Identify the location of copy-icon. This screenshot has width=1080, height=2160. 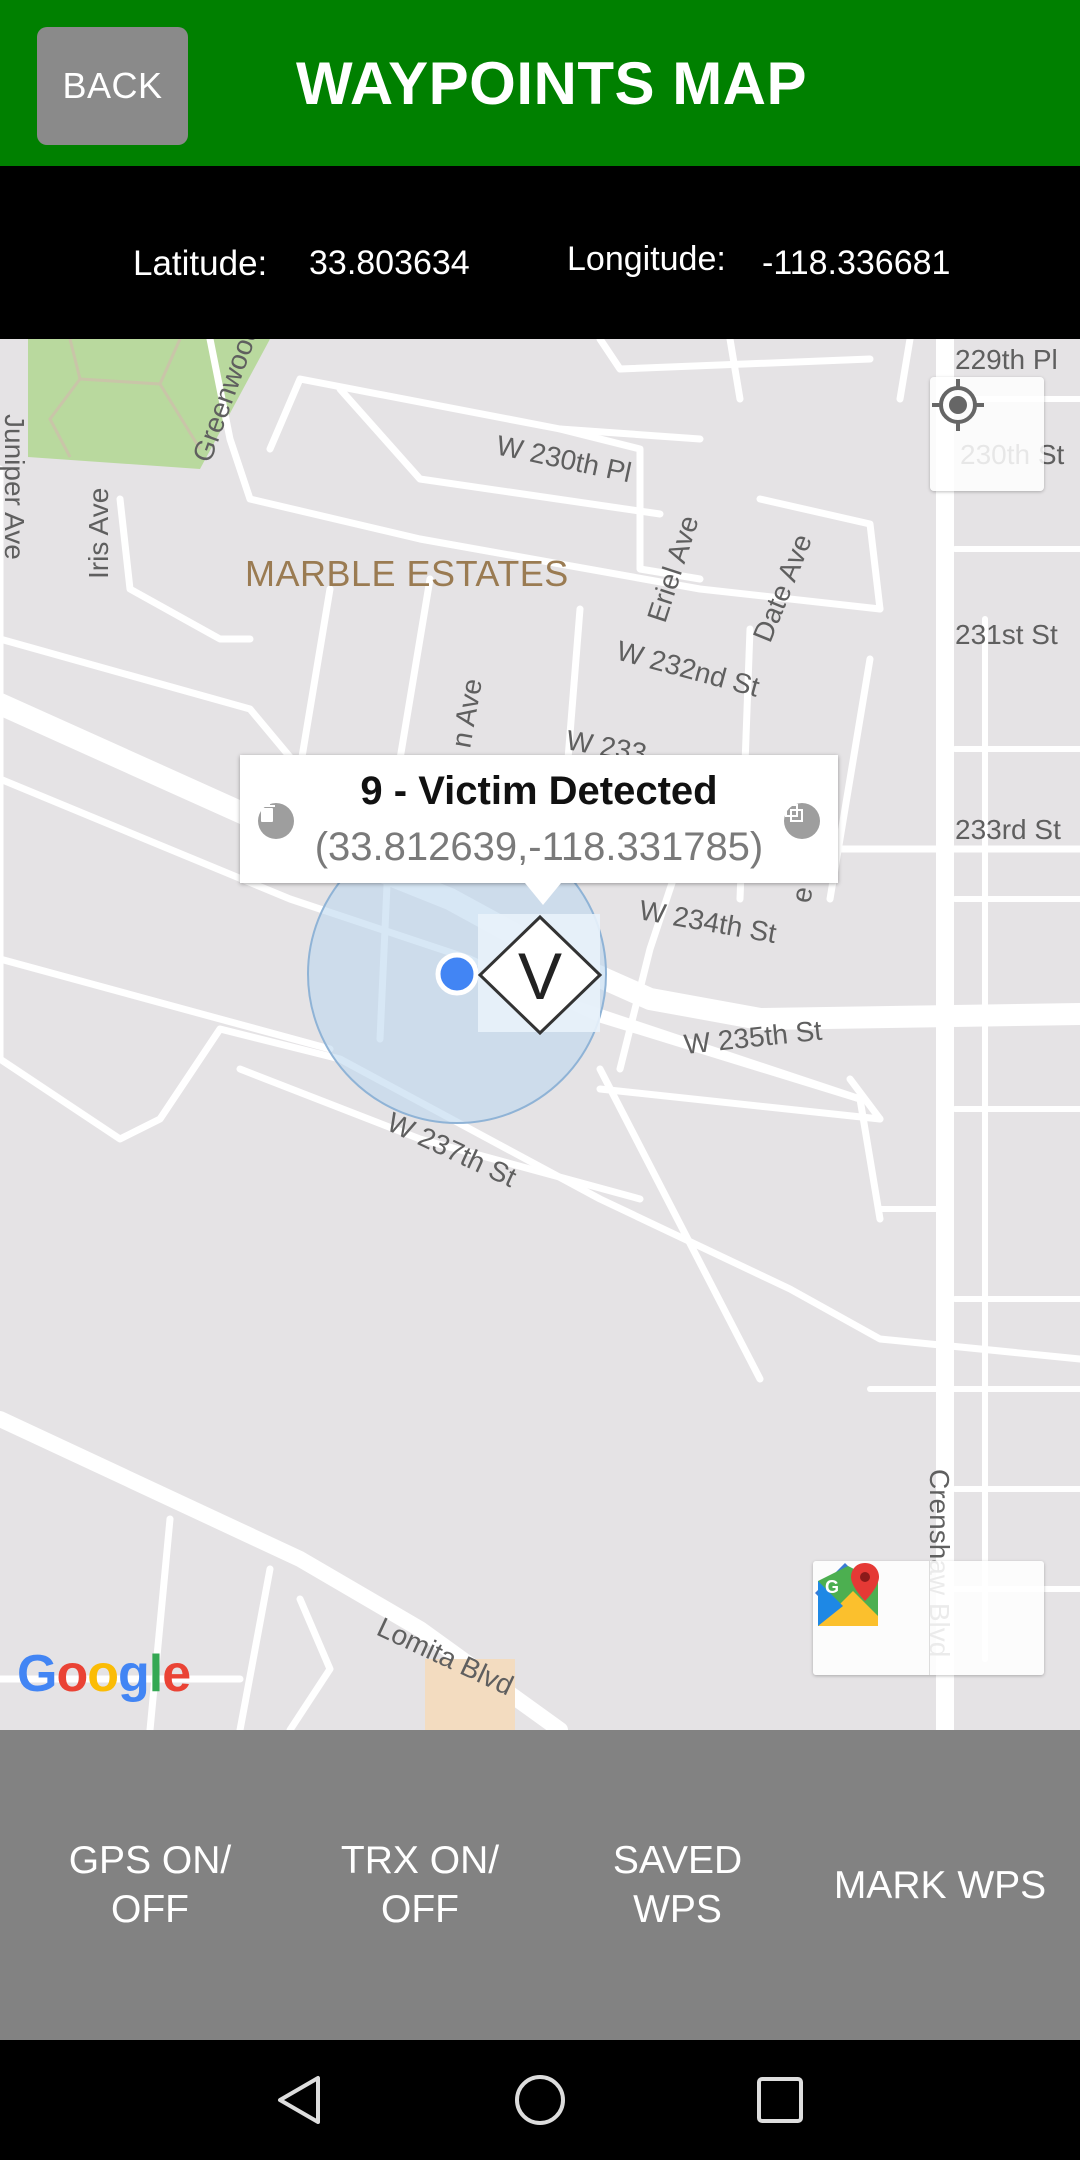
(802, 821).